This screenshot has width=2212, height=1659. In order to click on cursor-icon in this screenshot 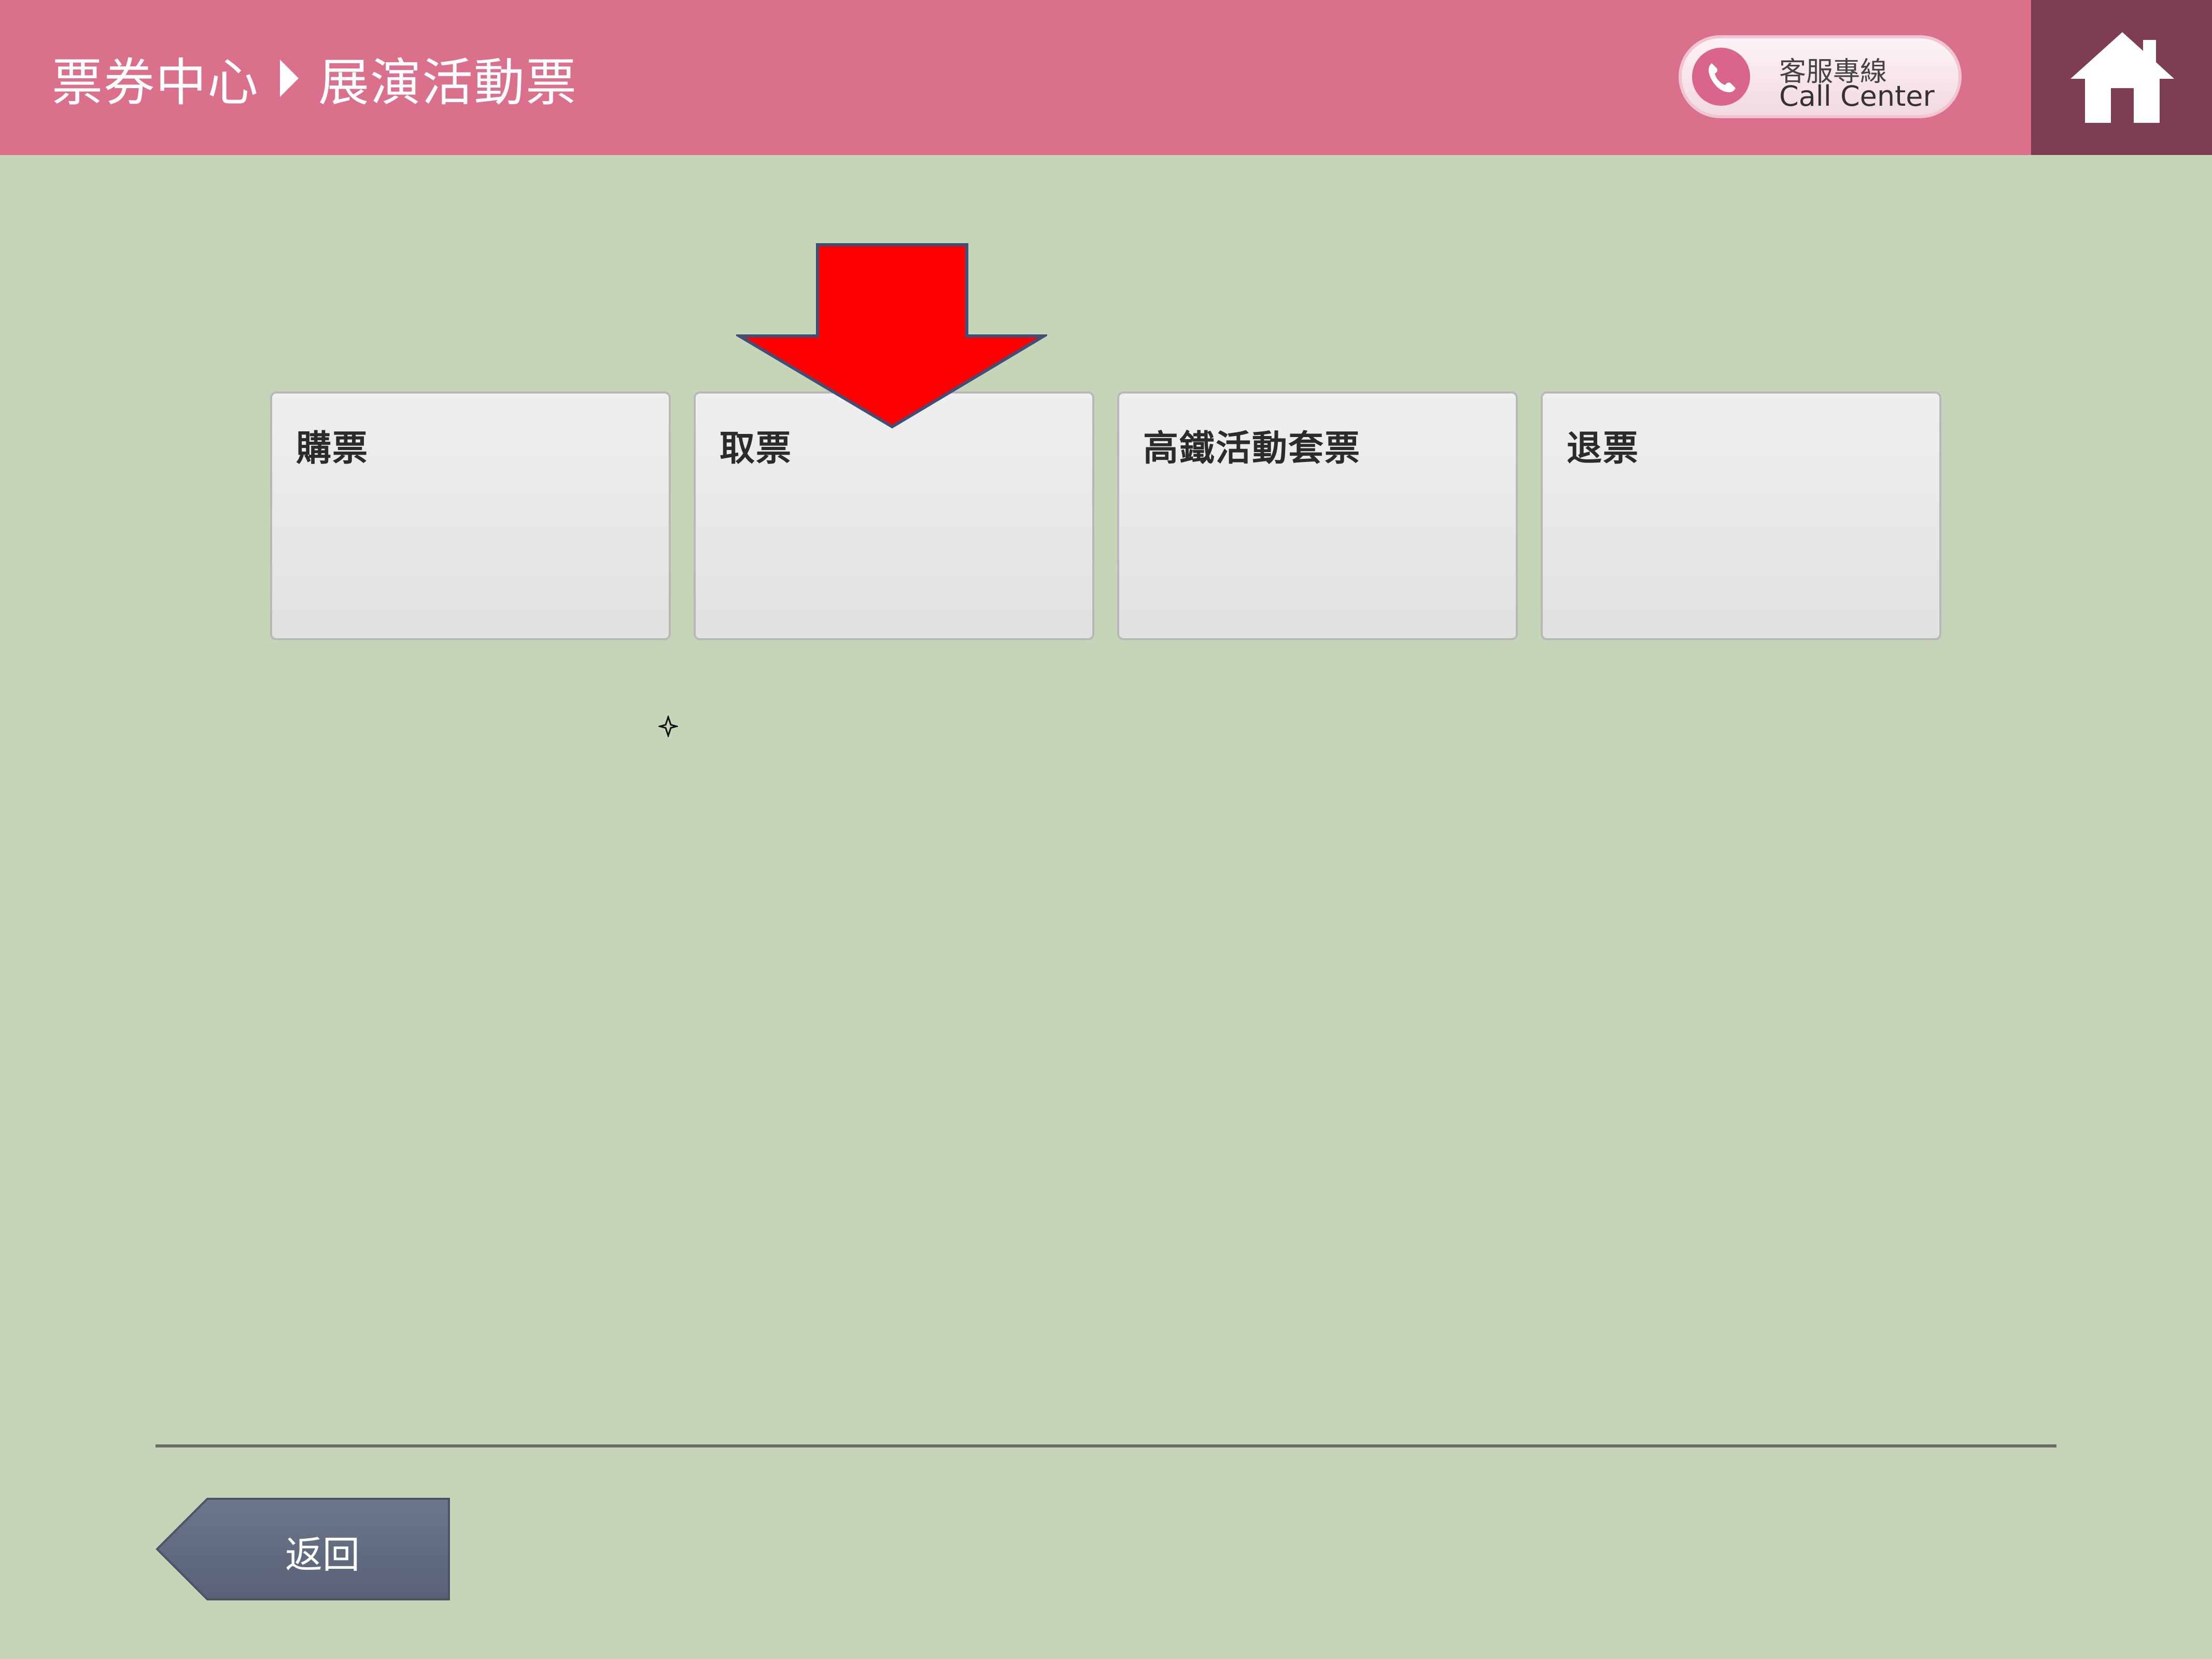, I will do `click(668, 726)`.